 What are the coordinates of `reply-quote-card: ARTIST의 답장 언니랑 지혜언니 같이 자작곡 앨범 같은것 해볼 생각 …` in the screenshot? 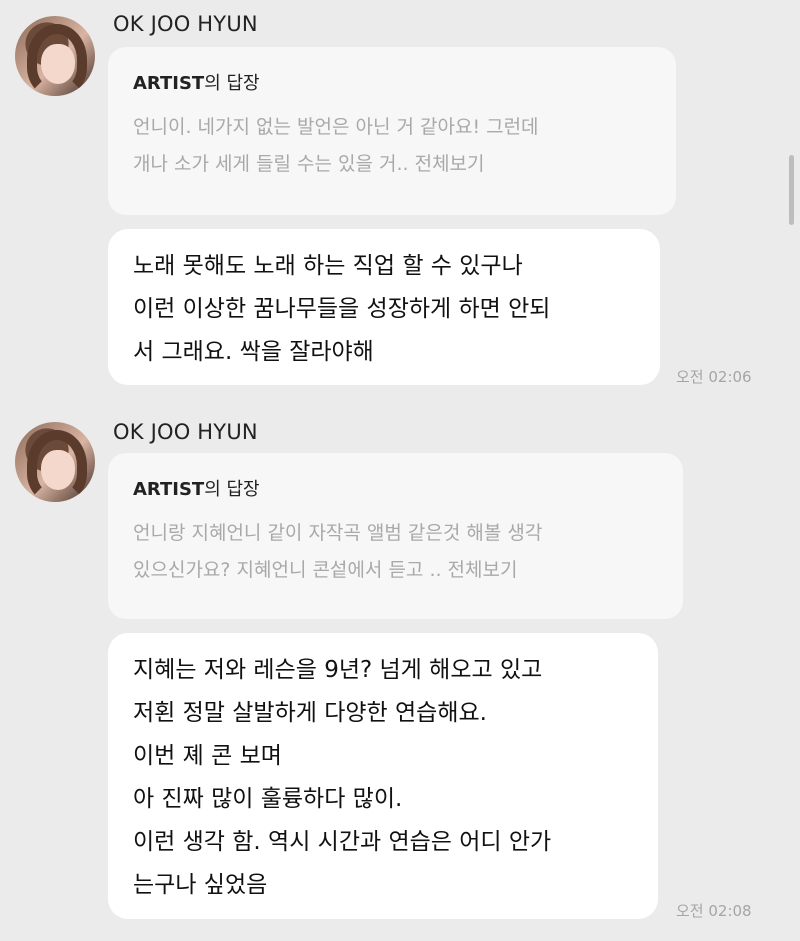 It's located at (395, 536).